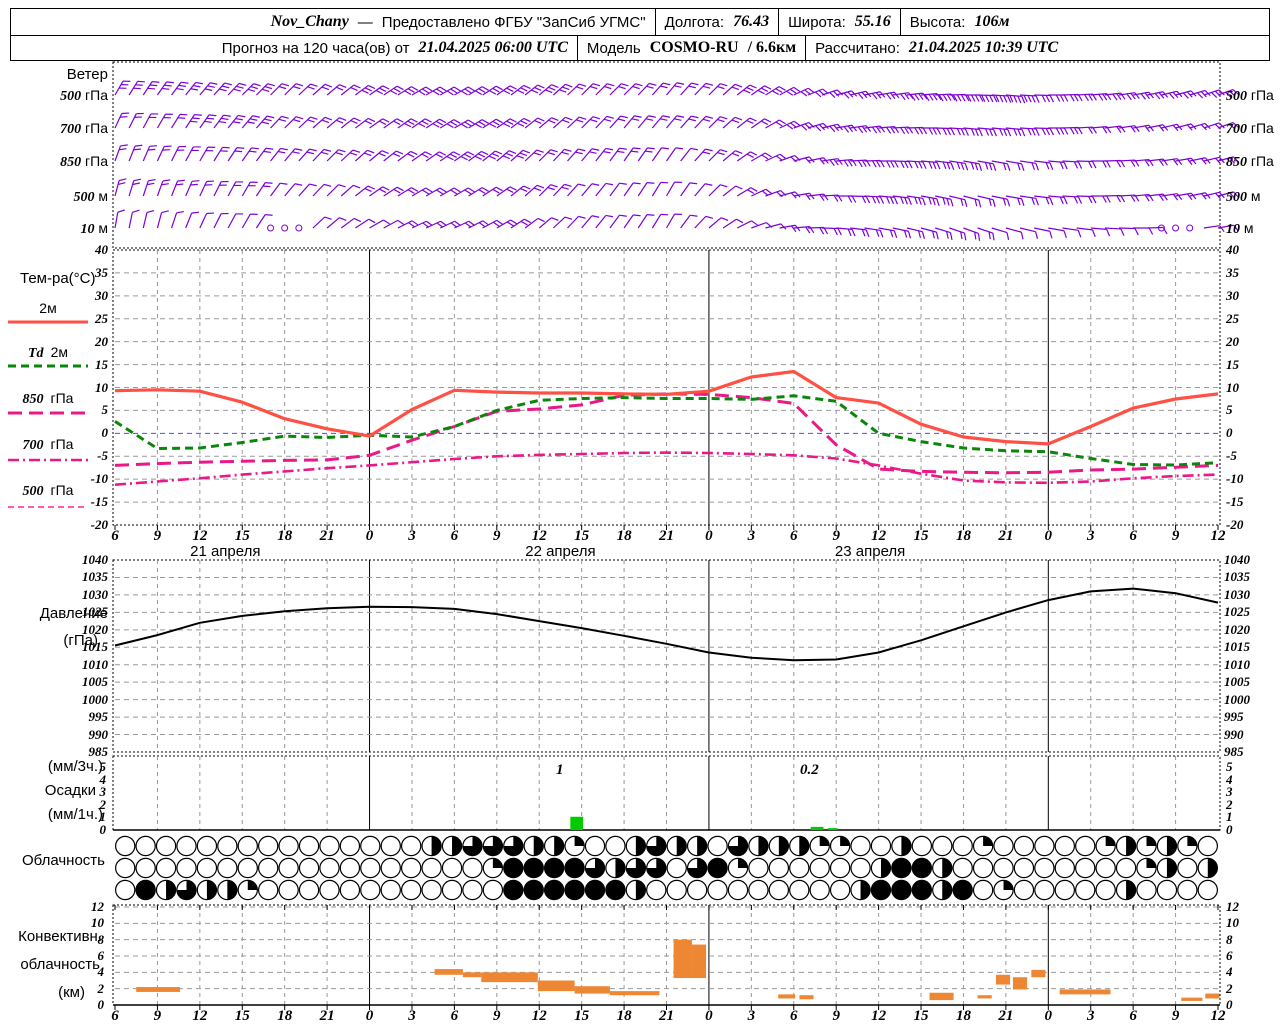 This screenshot has height=1024, width=1280. What do you see at coordinates (678, 970) in the screenshot?
I see `convective-bars` at bounding box center [678, 970].